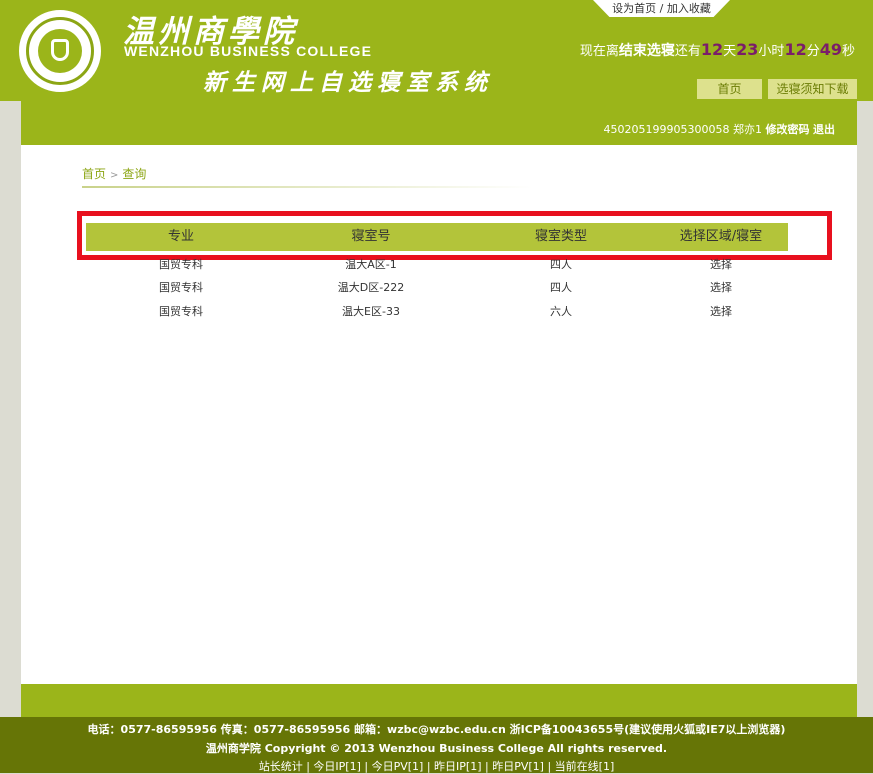 This screenshot has width=873, height=774. What do you see at coordinates (712, 49) in the screenshot?
I see `countdown-days: 12` at bounding box center [712, 49].